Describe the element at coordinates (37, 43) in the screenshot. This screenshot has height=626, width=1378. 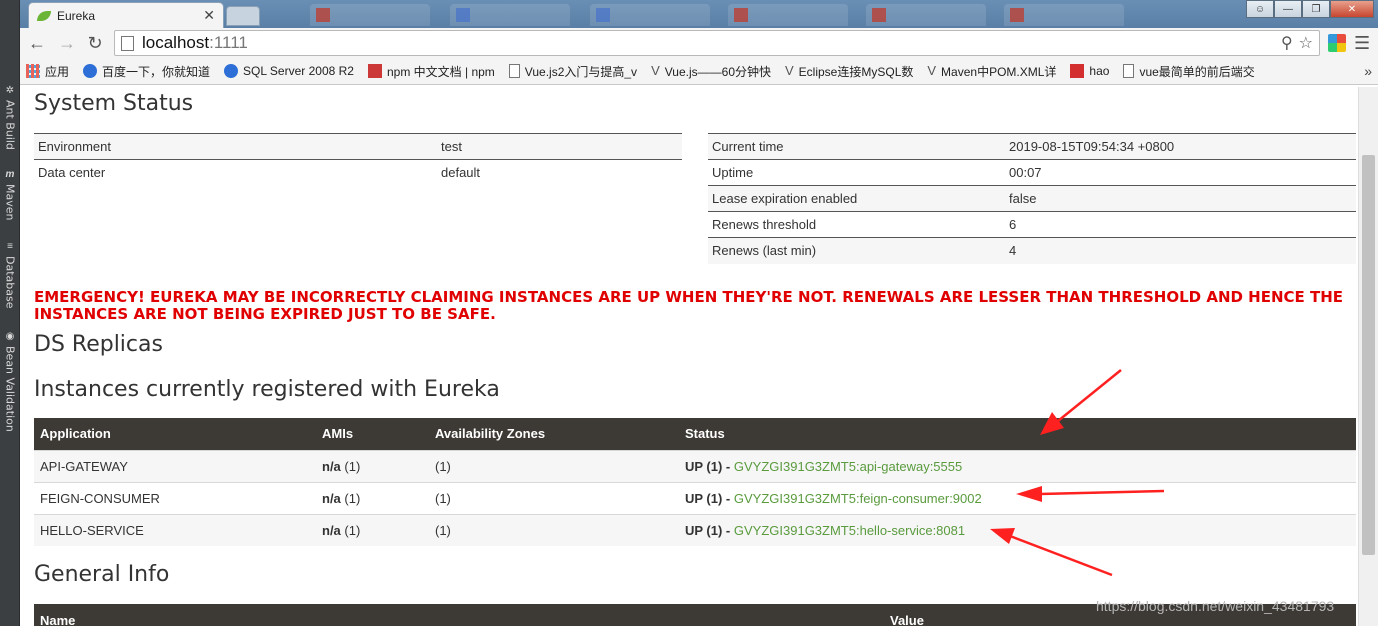
I see `back-button: ←` at that location.